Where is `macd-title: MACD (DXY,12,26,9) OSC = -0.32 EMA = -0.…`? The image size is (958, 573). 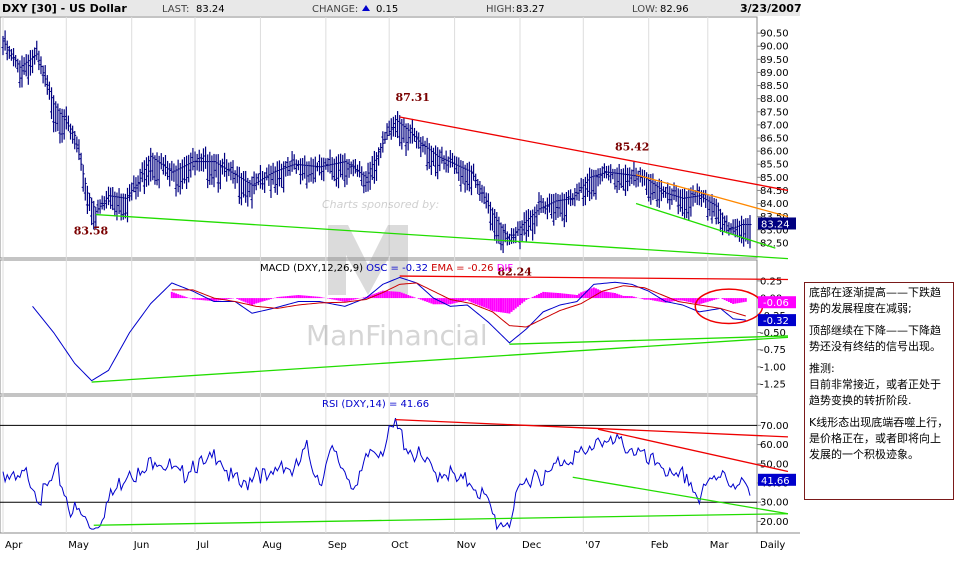
macd-title: MACD (DXY,12,26,9) OSC = -0.32 EMA = -0.… is located at coordinates (386, 268).